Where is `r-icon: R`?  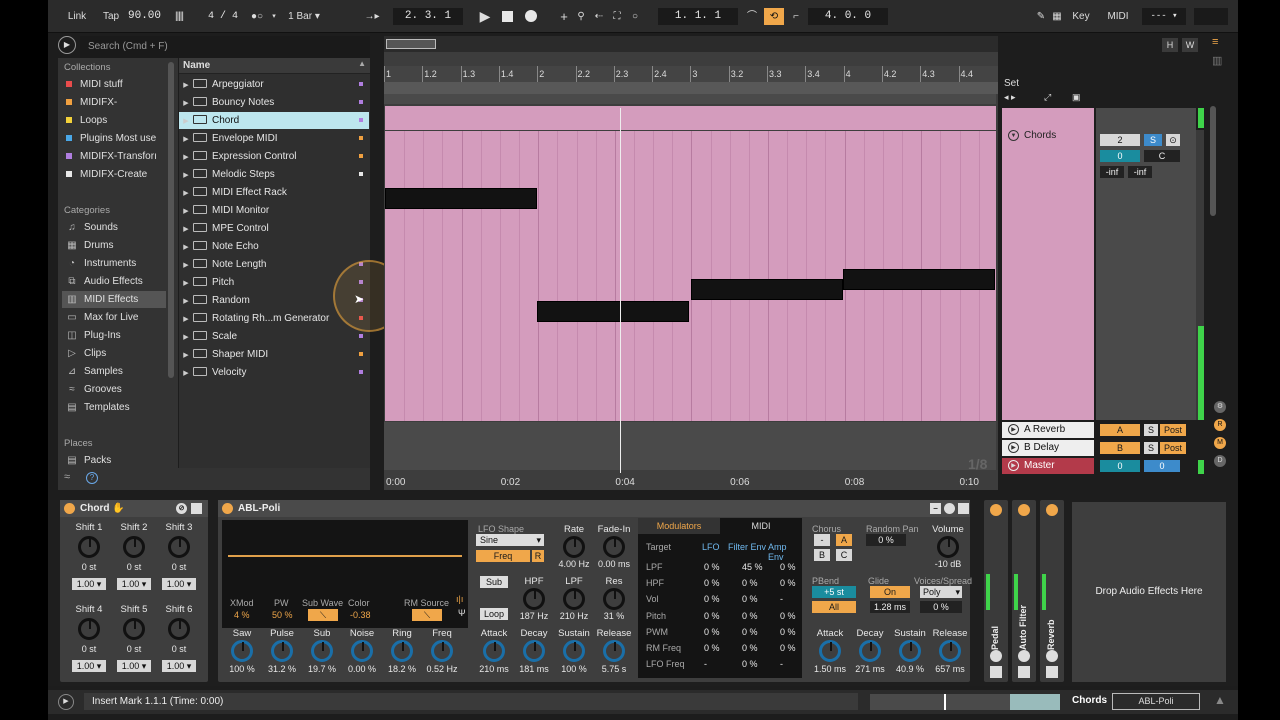
r-icon: R is located at coordinates (1220, 425).